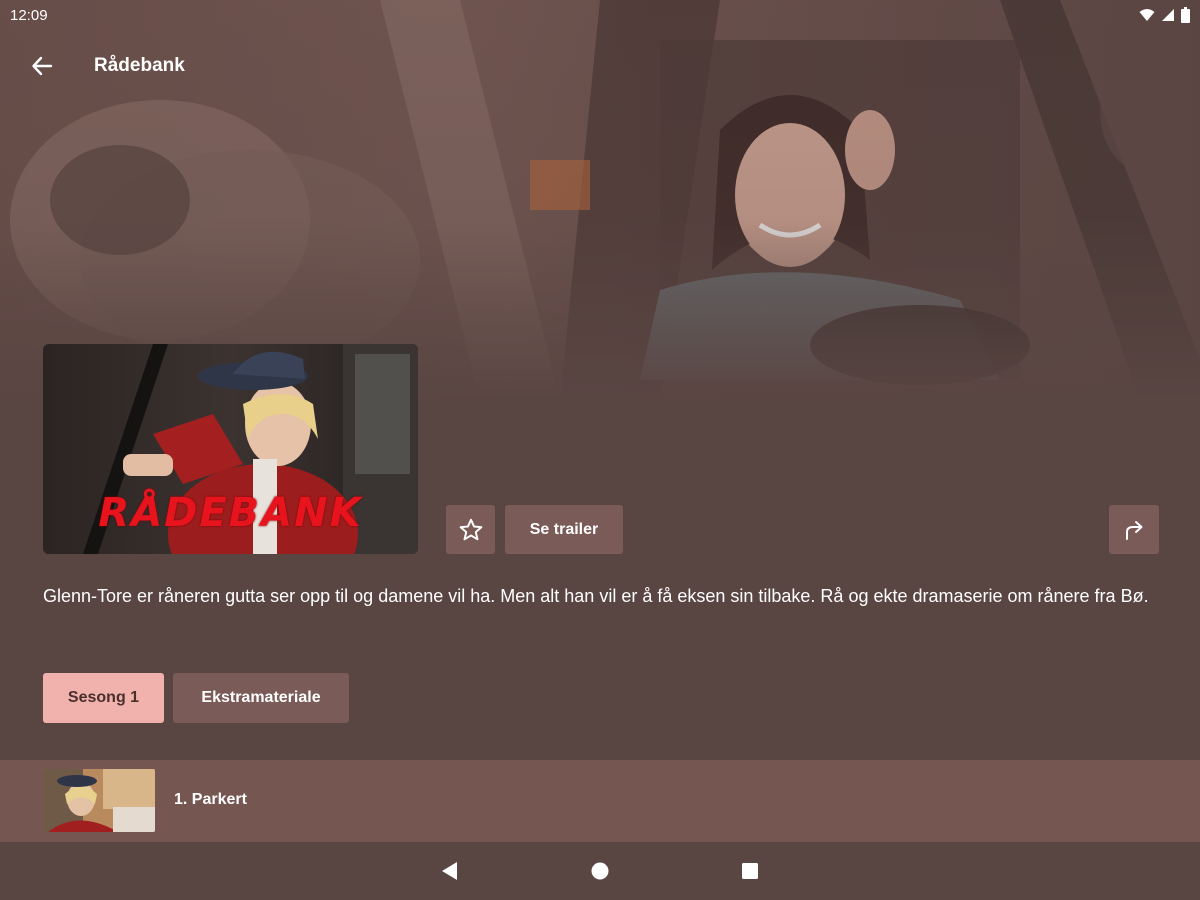 The height and width of the screenshot is (900, 1200). I want to click on favorite-button, so click(470, 529).